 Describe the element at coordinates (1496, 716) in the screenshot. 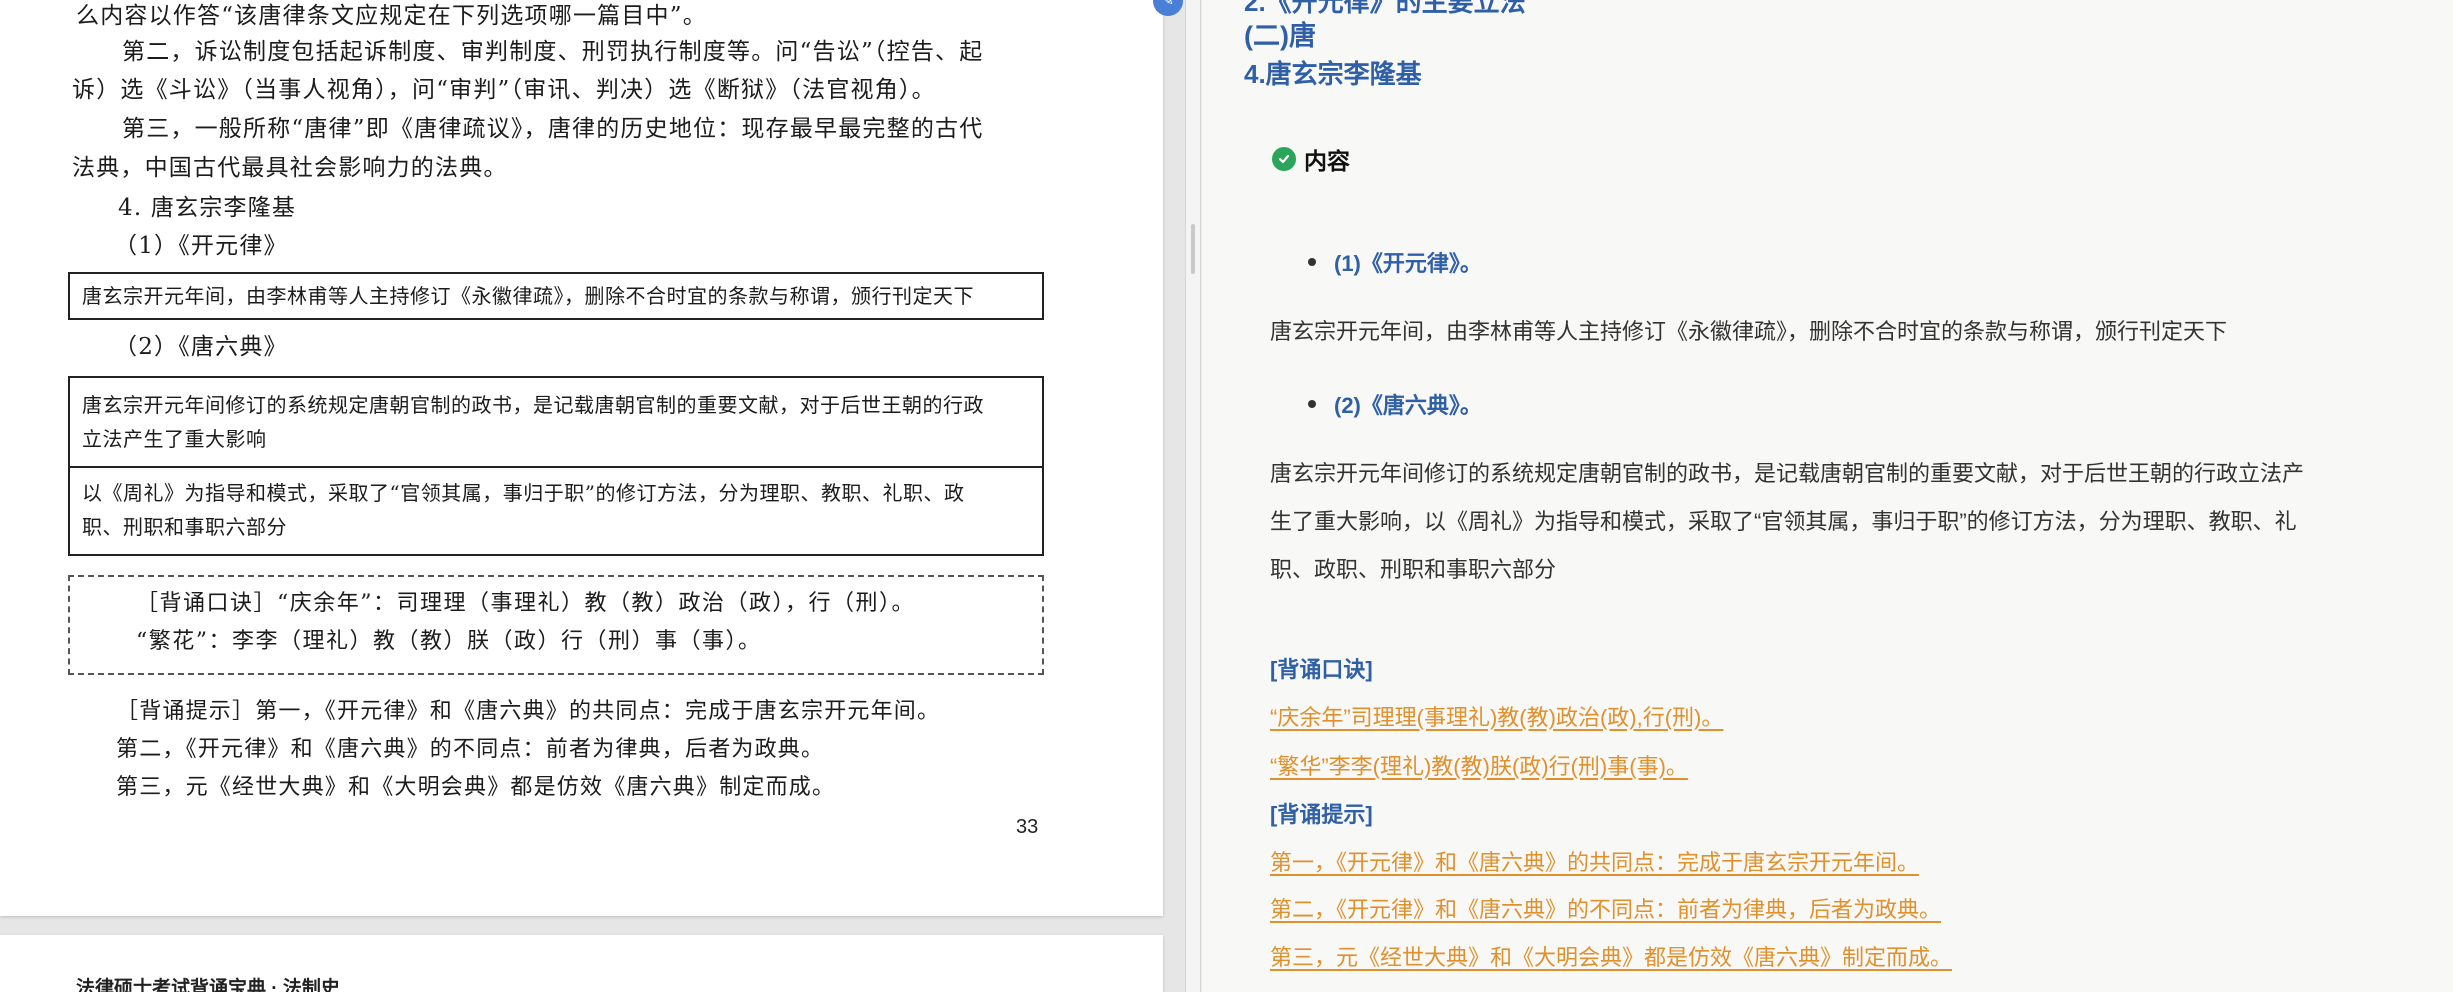

I see `mnemonic-link: “庆余年”司理理(事理礼)教(教)政治(政),行(刑)。` at that location.